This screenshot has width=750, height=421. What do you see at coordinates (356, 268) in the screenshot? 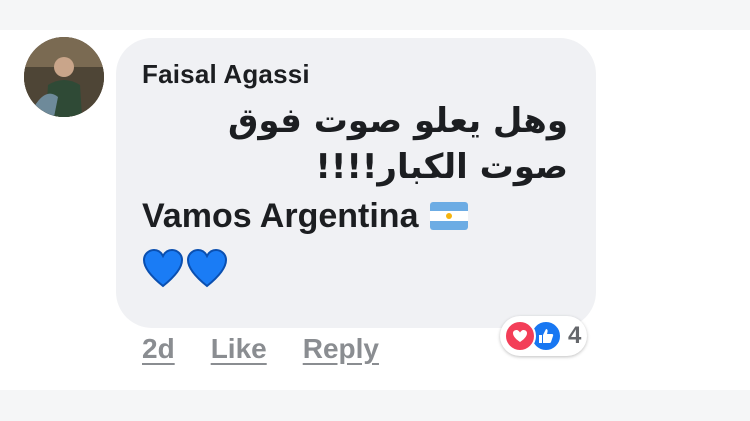
I see `emoji-row` at bounding box center [356, 268].